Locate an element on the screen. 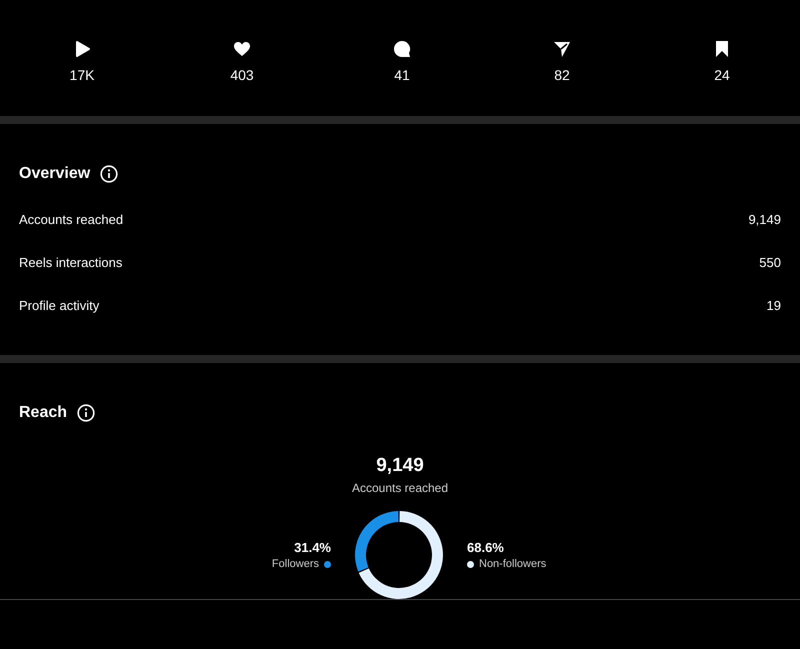 The image size is (800, 649). percent-label: 31.4% is located at coordinates (312, 547).